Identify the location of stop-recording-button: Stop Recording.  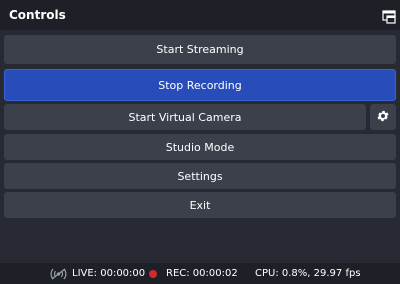
(200, 85).